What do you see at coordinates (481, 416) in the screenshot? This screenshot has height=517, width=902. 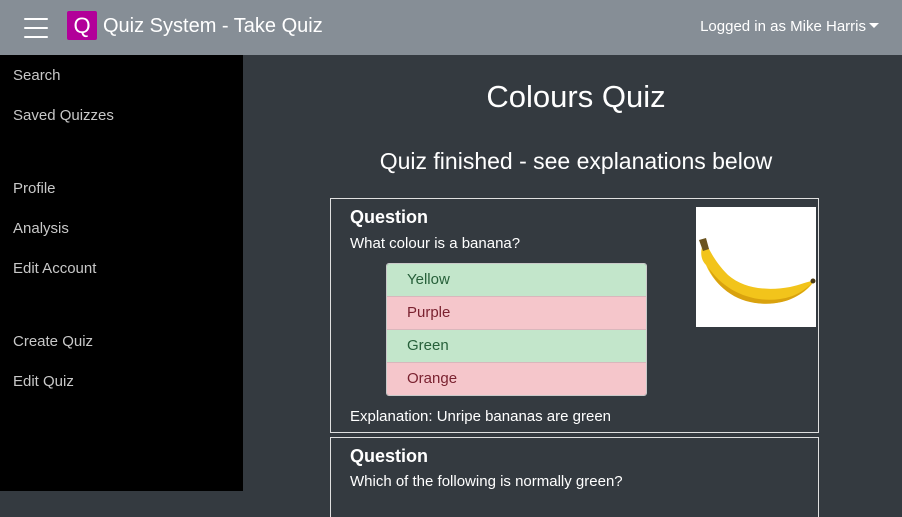 I see `answer-explanation: Explanation: Unripe bananas are green` at bounding box center [481, 416].